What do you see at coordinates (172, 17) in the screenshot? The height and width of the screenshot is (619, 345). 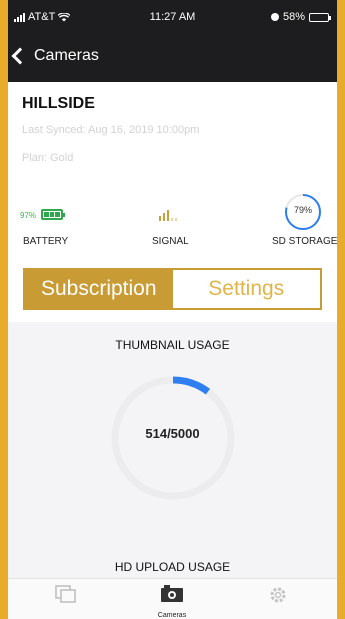 I see `status-bar: AT&T 11:27 AM 58%` at bounding box center [172, 17].